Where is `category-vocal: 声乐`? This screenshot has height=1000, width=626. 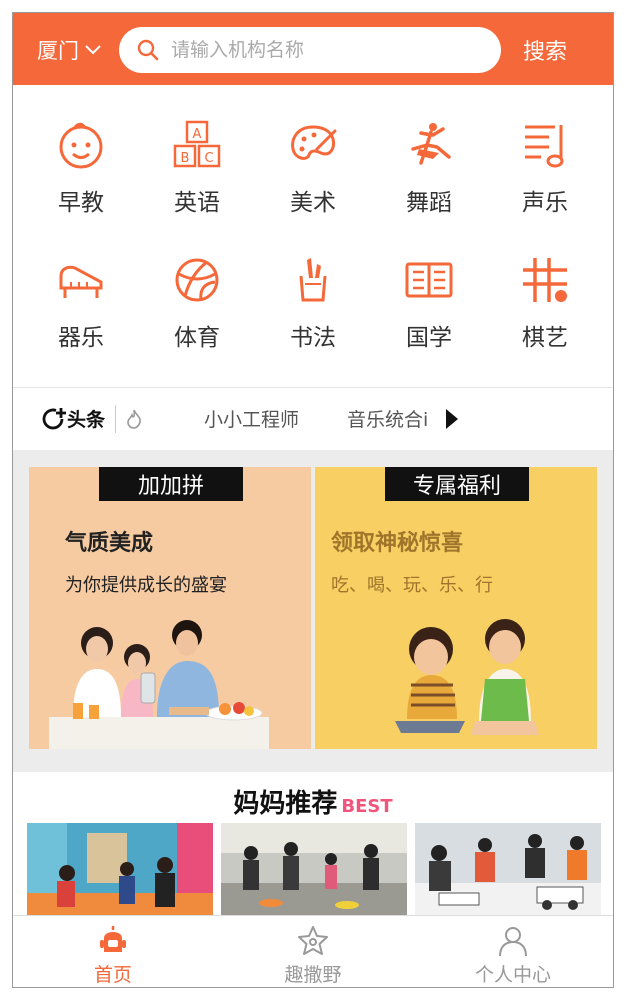 category-vocal: 声乐 is located at coordinates (545, 186).